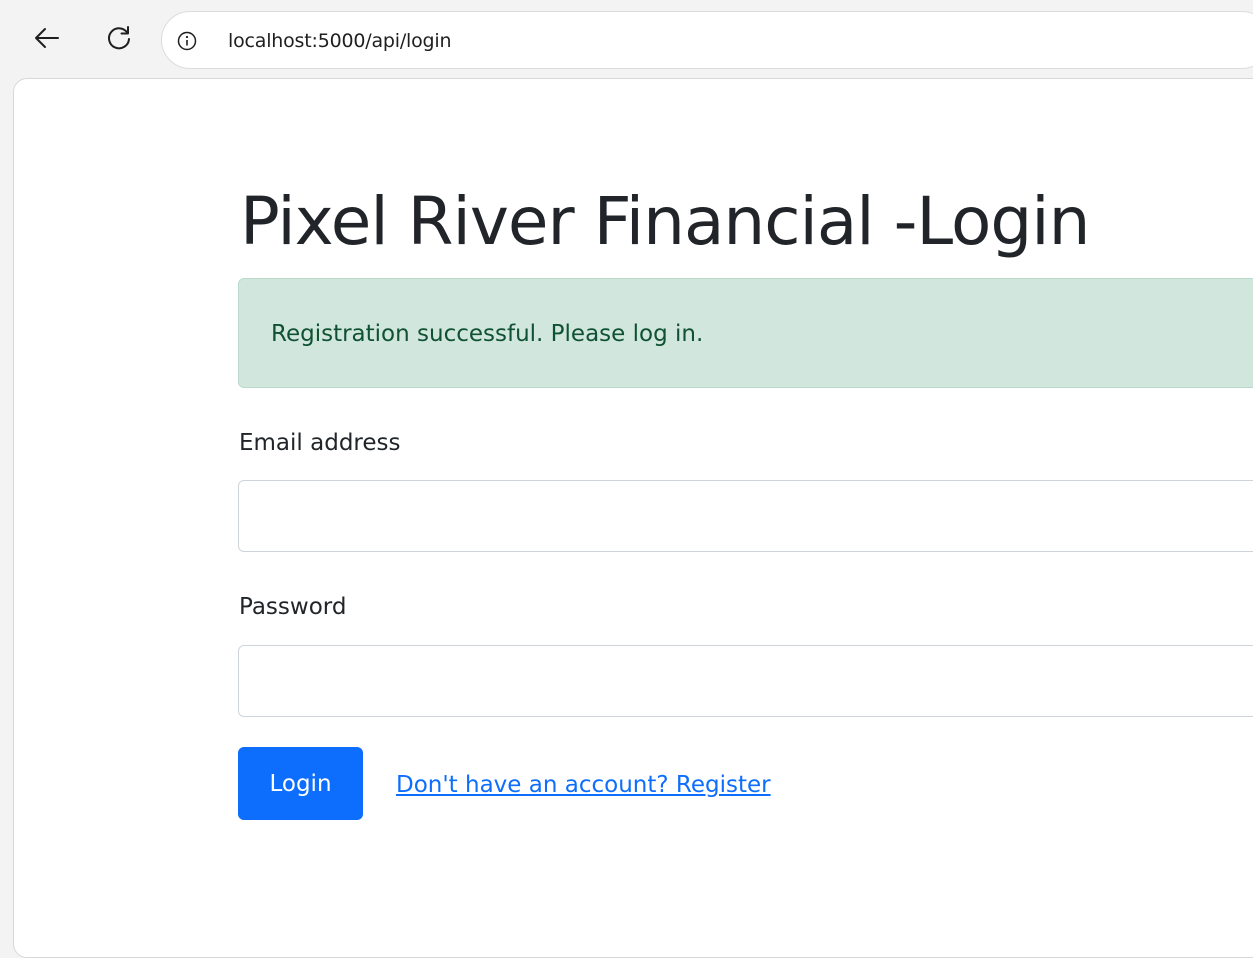  I want to click on back-button, so click(47, 40).